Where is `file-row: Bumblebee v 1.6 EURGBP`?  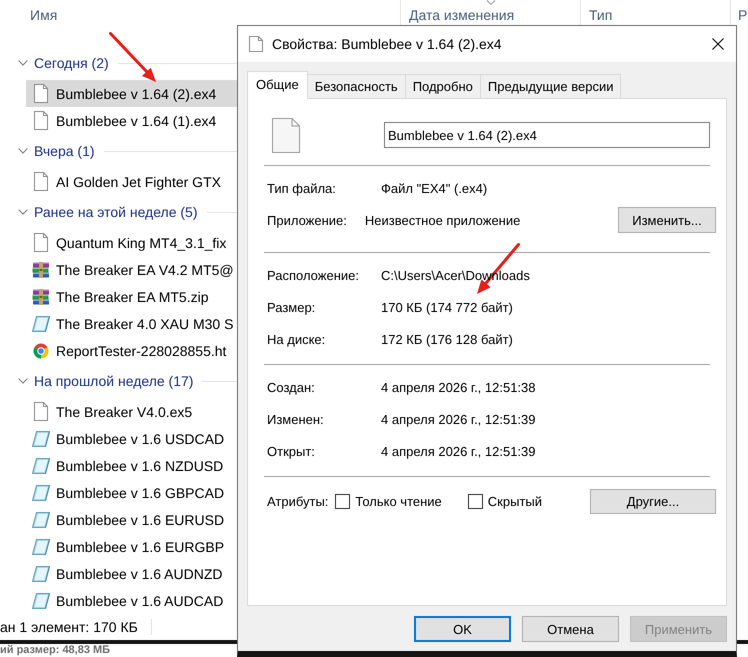
file-row: Bumblebee v 1.6 EURGBP is located at coordinates (131, 546).